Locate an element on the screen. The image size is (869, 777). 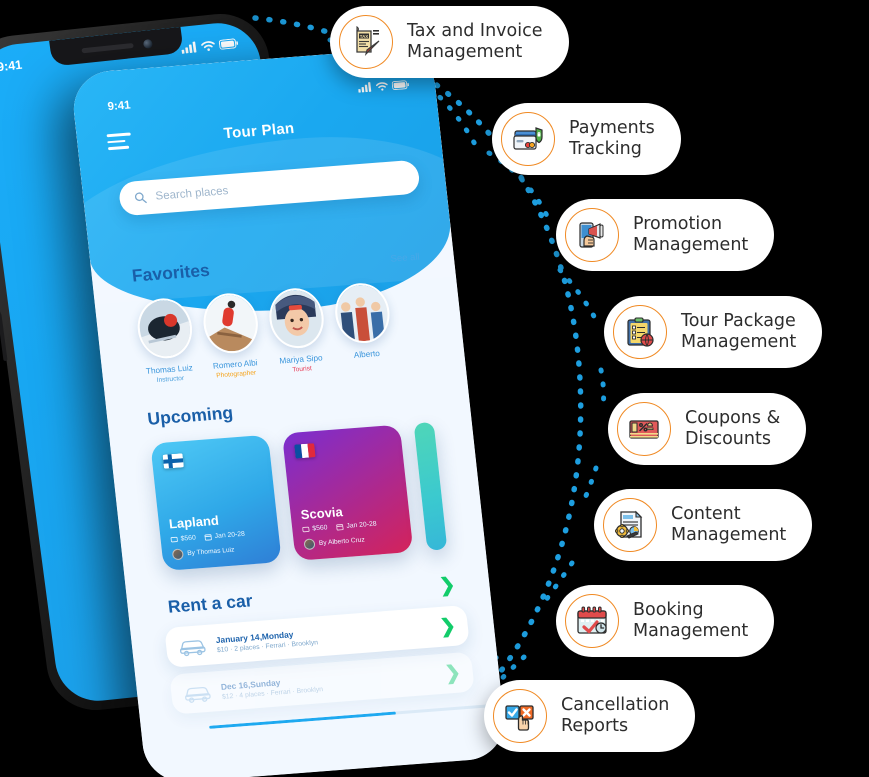
feature-pill-booking-management: Booking Management is located at coordinates (665, 621).